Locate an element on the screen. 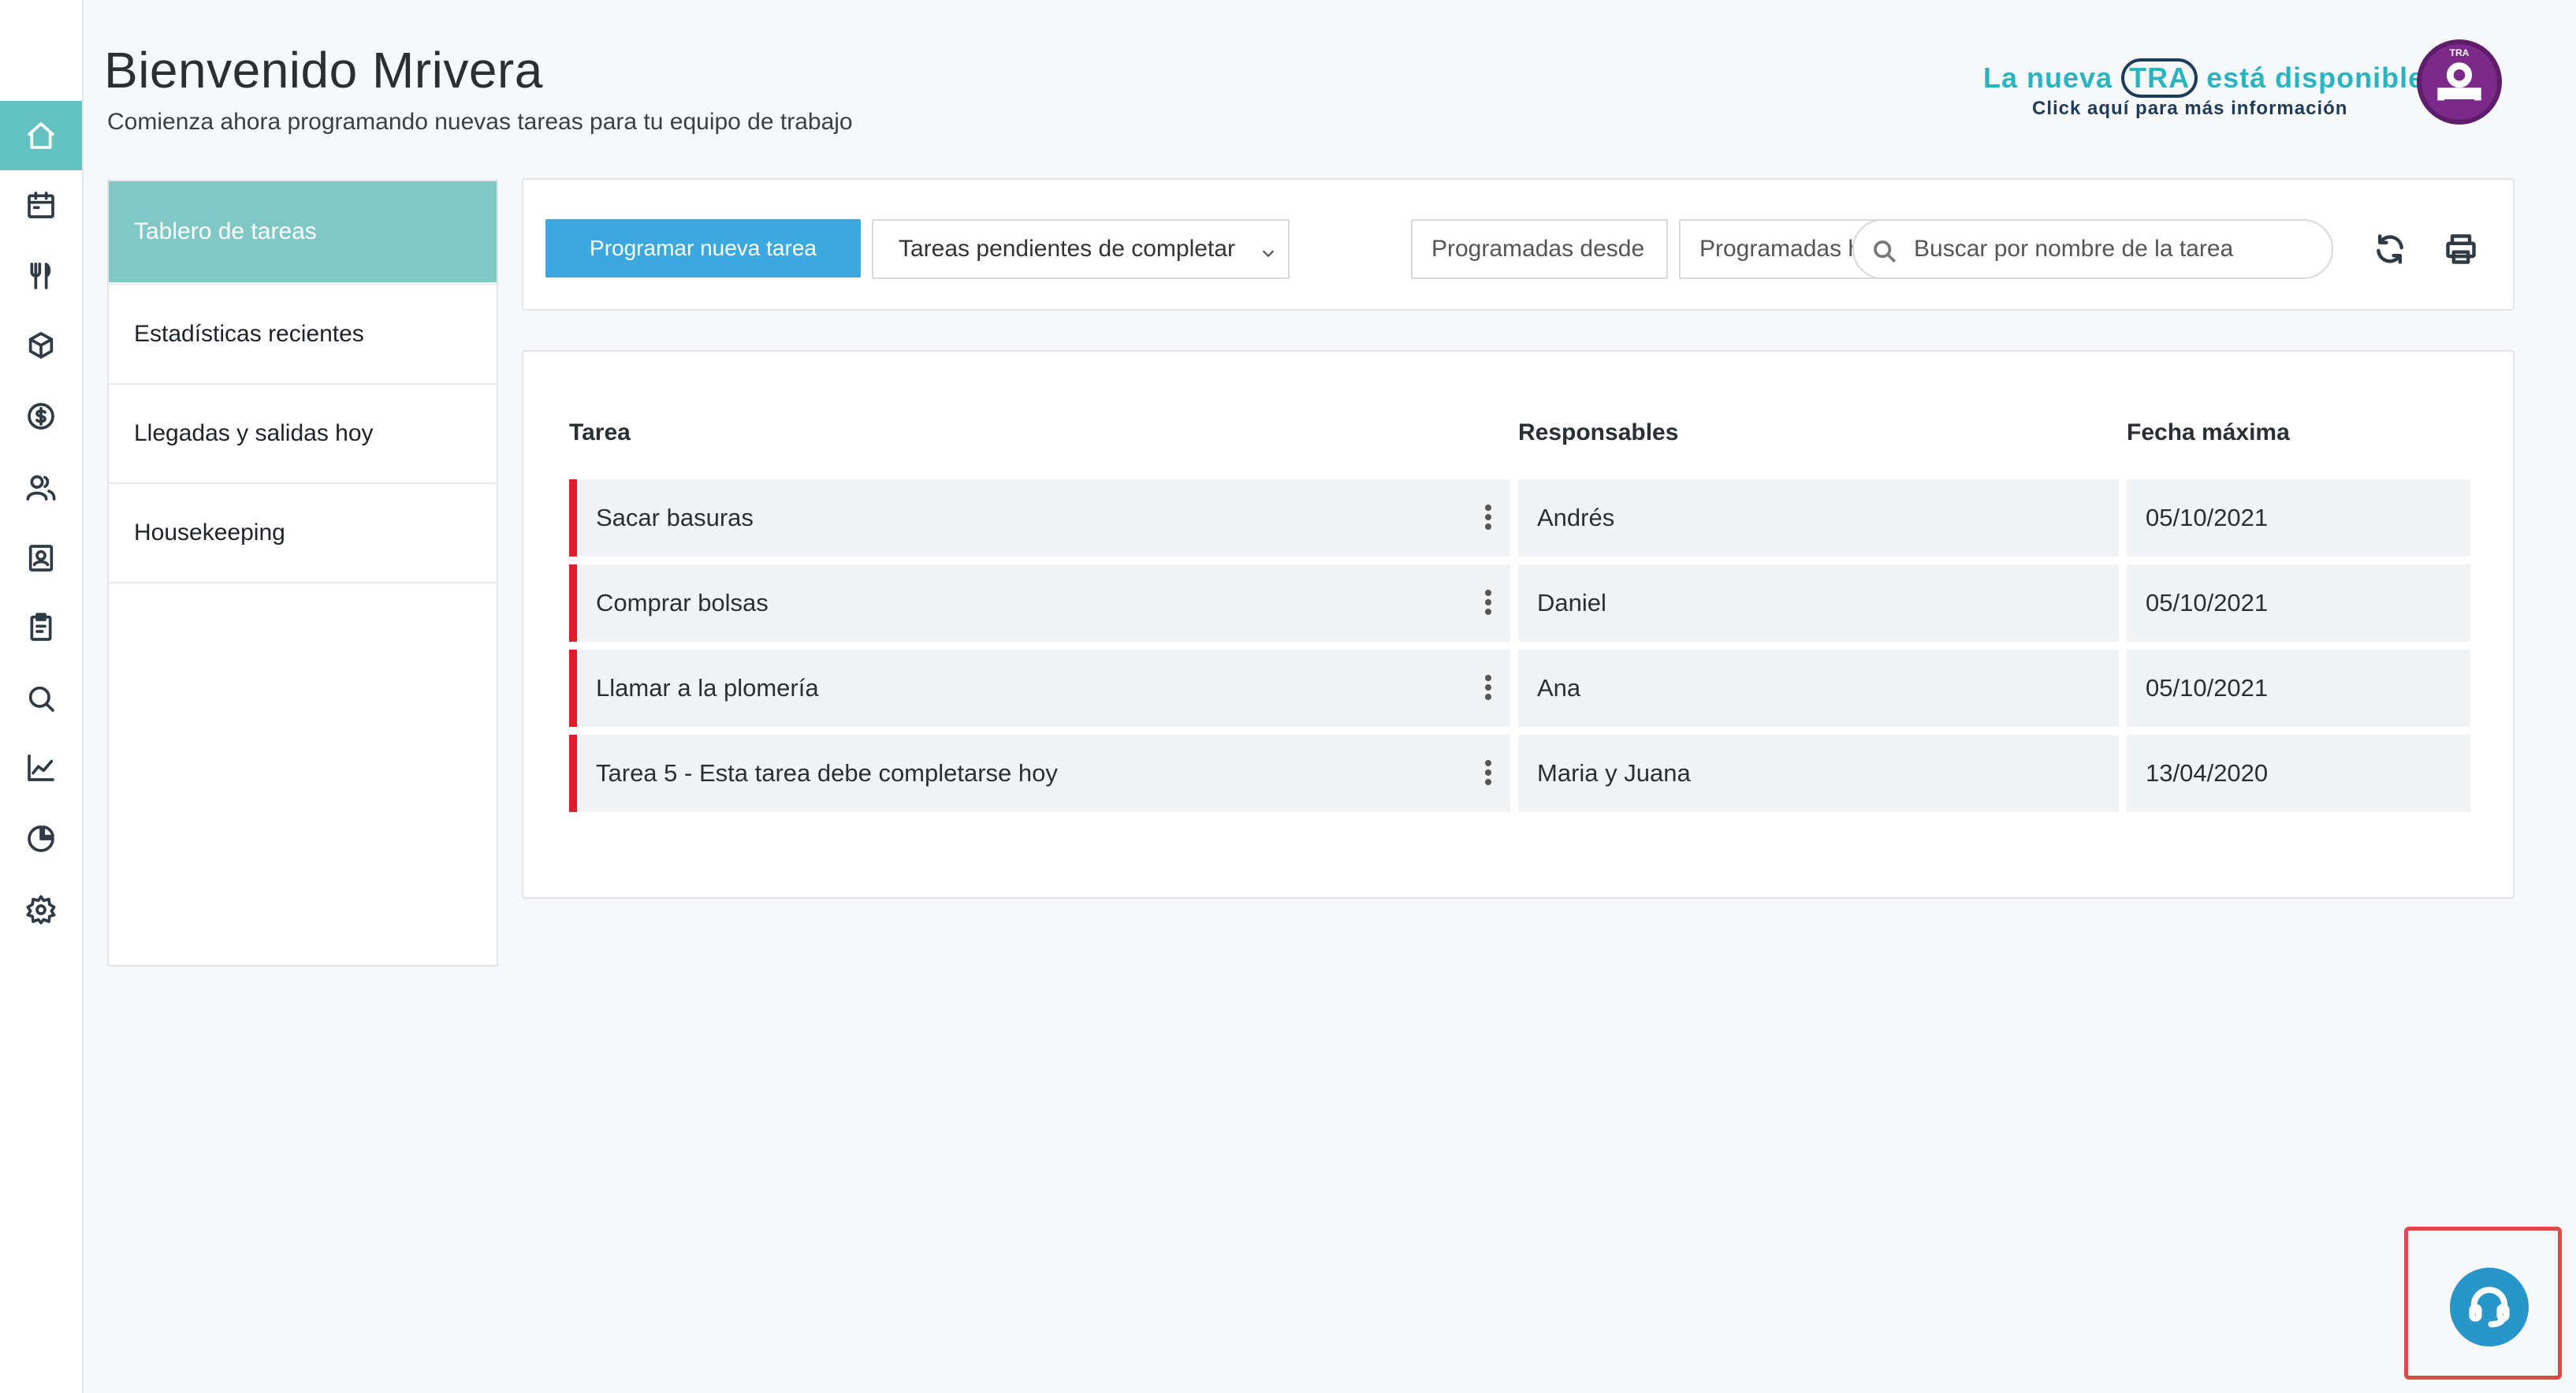  table-row: Comprar bolsas Daniel 05/10/2021 is located at coordinates (1519, 603).